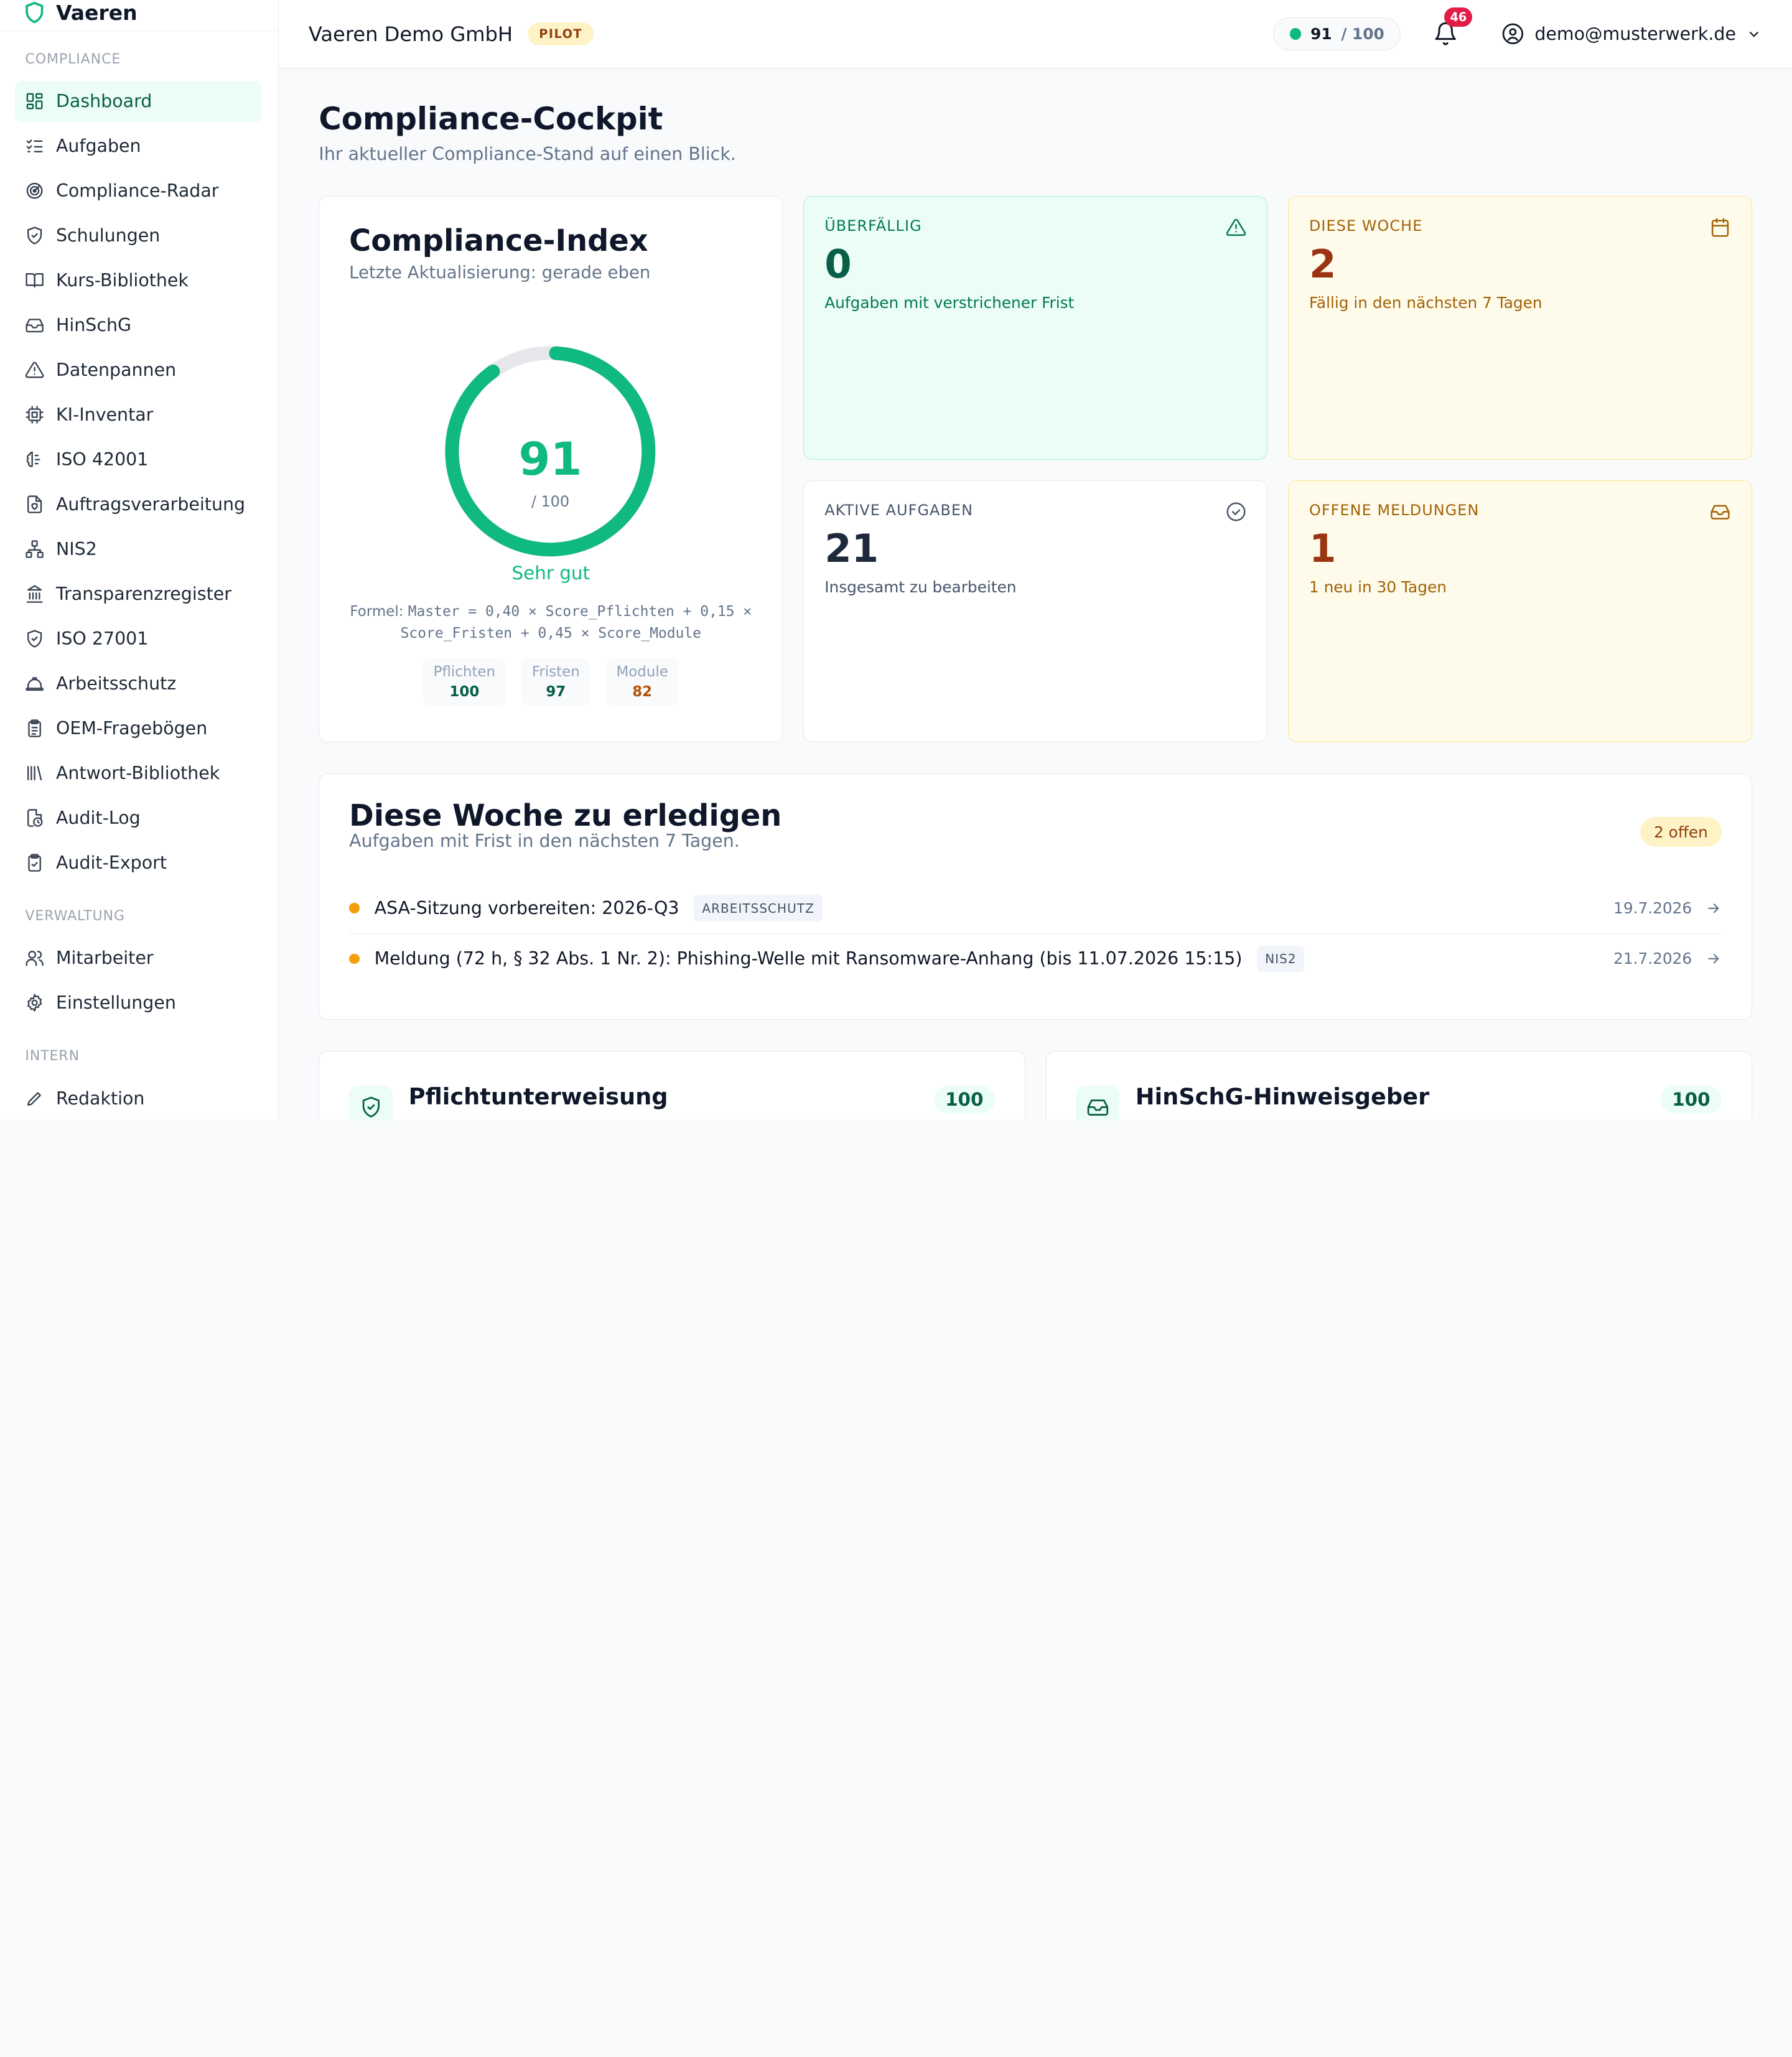  Describe the element at coordinates (1426, 303) in the screenshot. I see `stat-description: Fällig in den nächsten 7 Tagen` at that location.